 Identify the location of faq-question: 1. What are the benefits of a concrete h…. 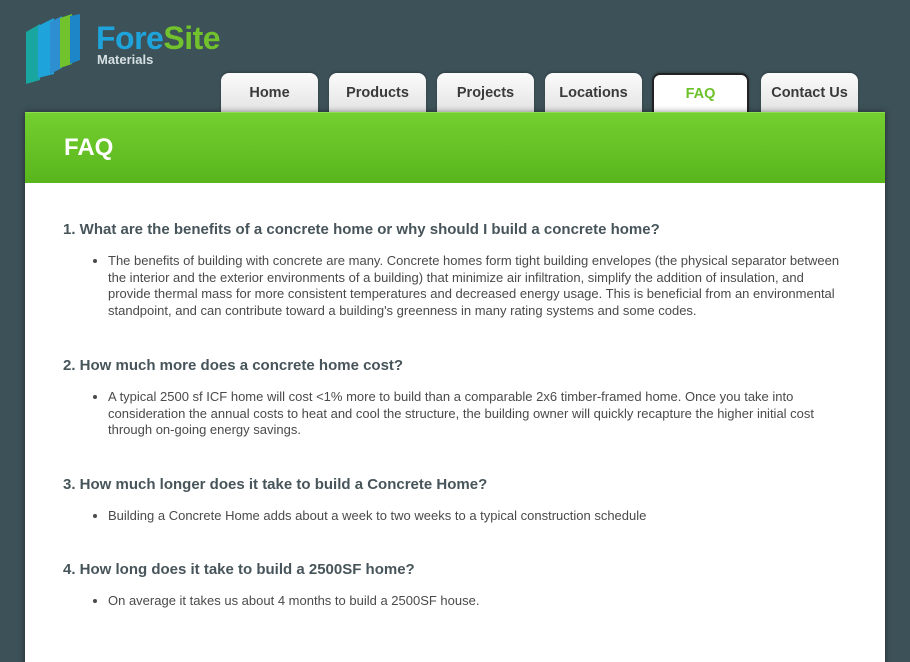
(361, 229).